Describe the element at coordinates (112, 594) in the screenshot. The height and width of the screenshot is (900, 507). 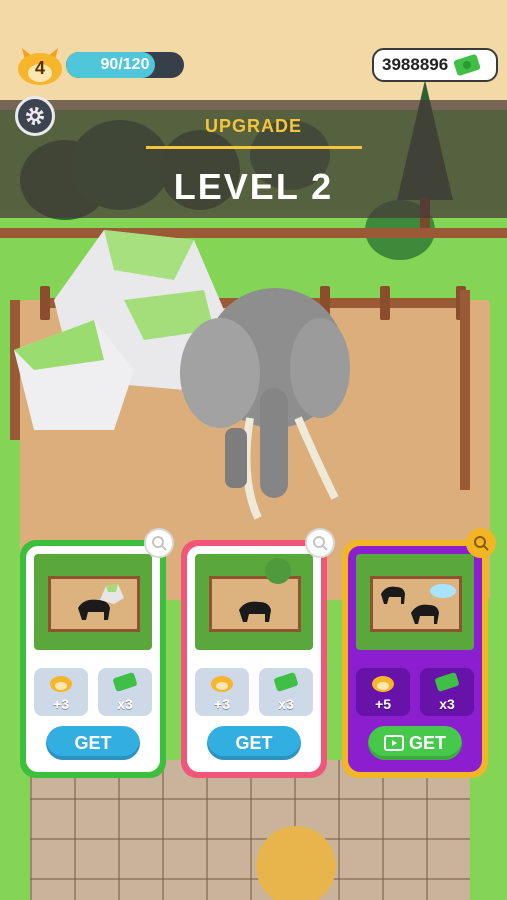
I see `rock-icon` at that location.